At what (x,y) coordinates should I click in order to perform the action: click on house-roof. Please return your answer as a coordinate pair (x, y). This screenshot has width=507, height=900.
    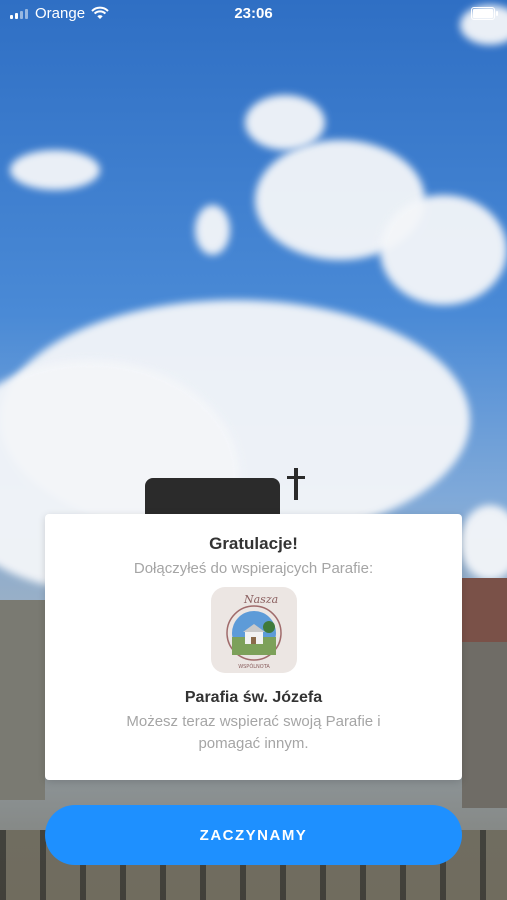
    Looking at the image, I should click on (484, 610).